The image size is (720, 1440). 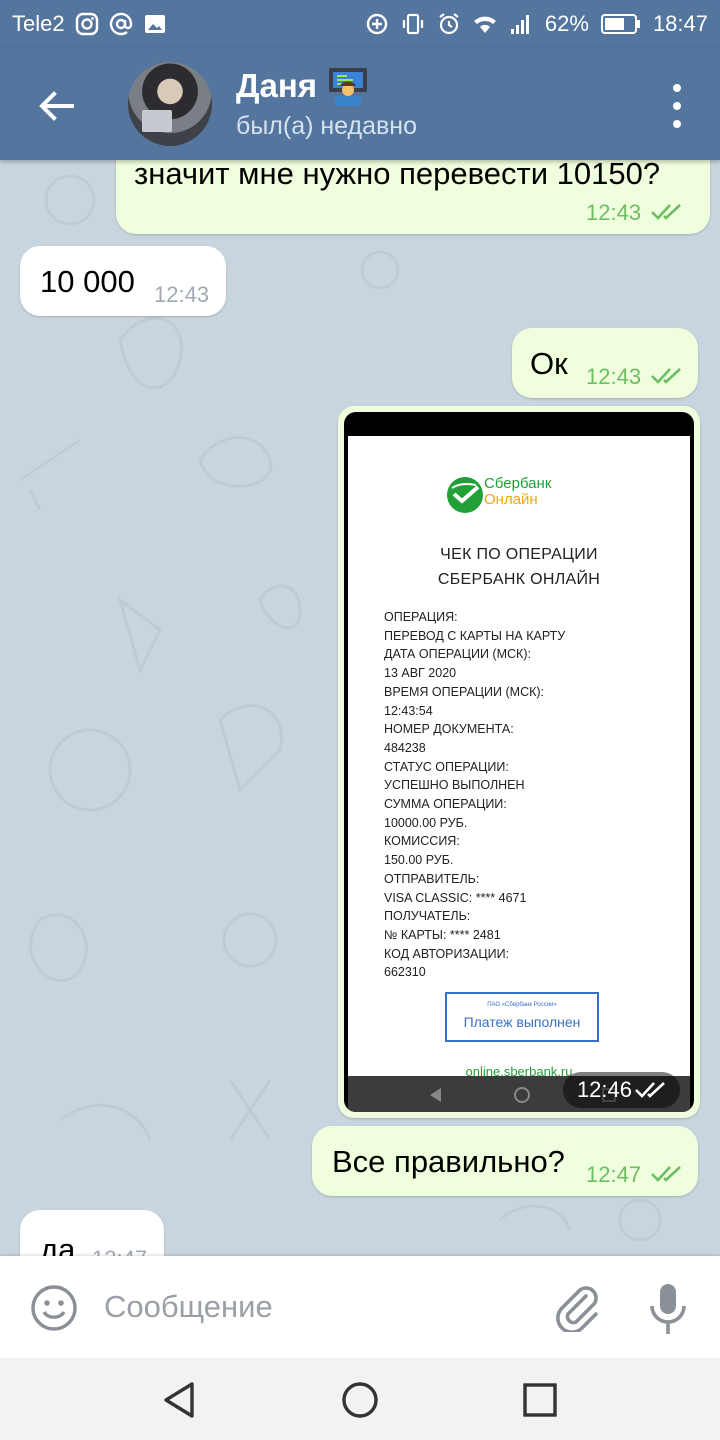 I want to click on receipt-line: СУММА ОПЕРАЦИИ:, so click(x=445, y=804).